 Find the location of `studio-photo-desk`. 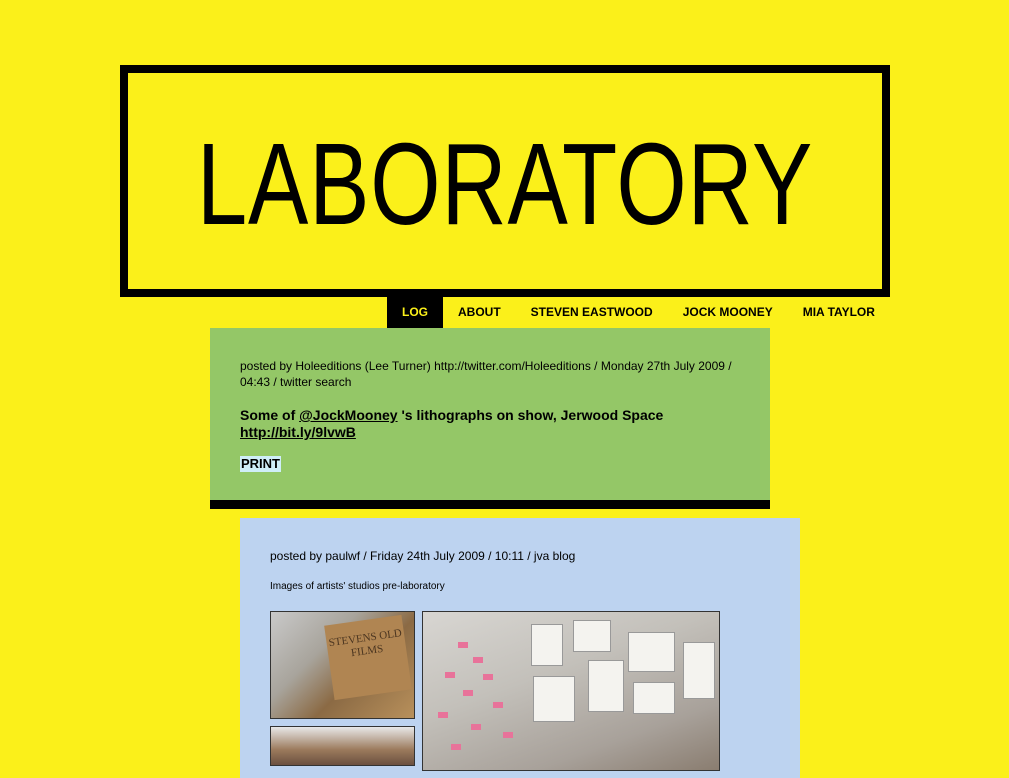

studio-photo-desk is located at coordinates (342, 746).